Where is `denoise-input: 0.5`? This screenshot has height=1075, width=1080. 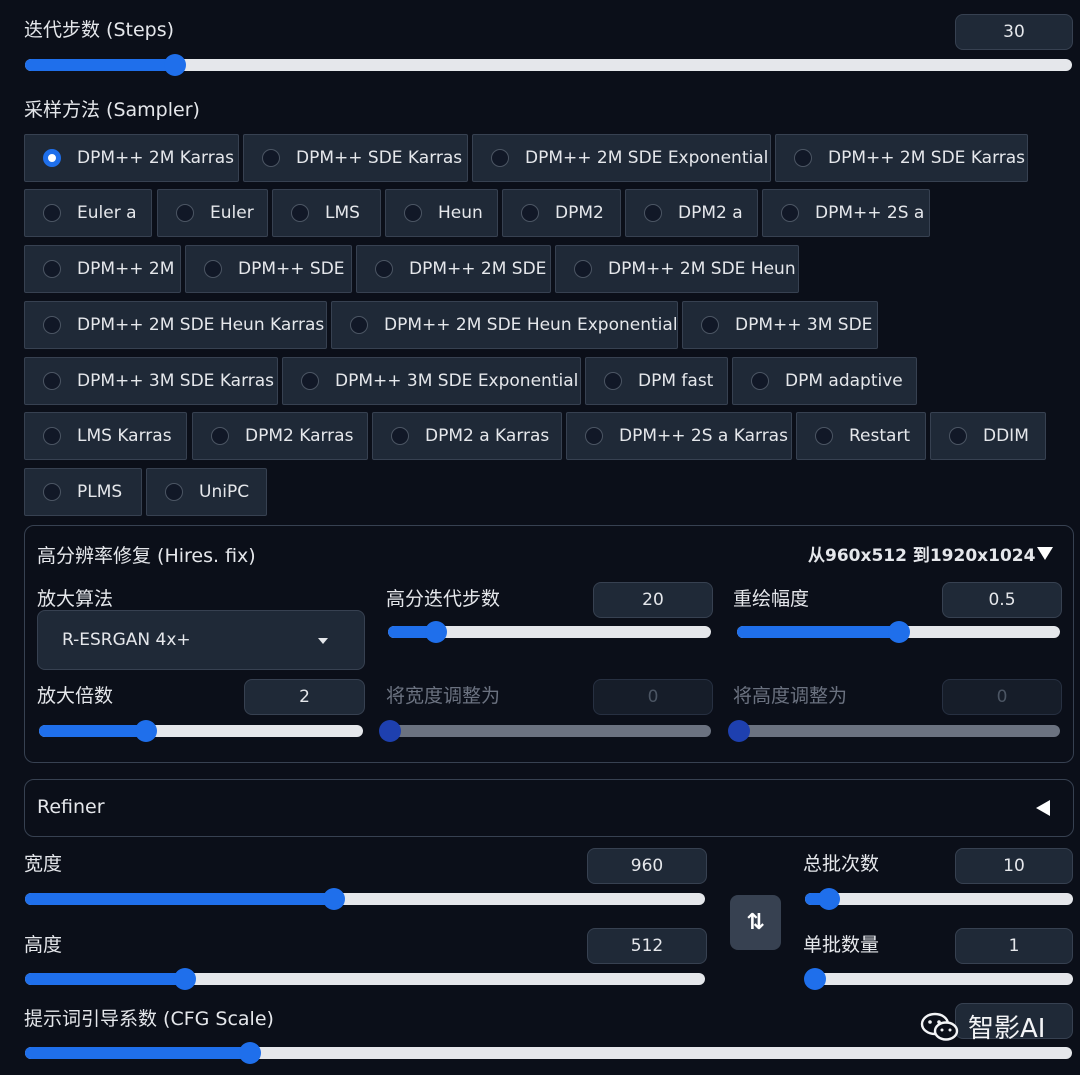 denoise-input: 0.5 is located at coordinates (1002, 600).